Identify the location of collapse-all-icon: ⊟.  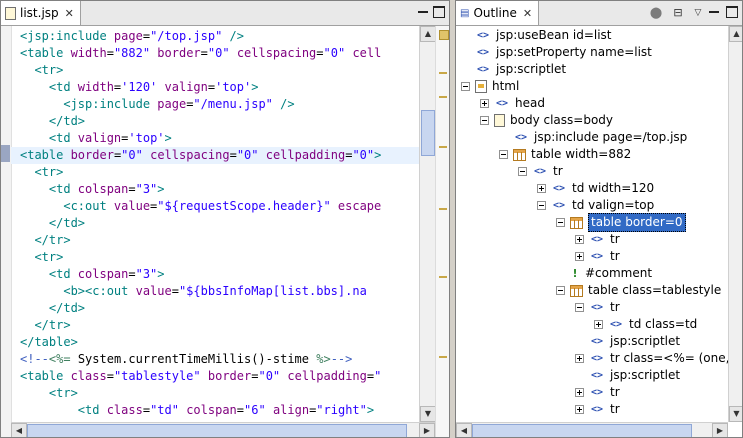
(678, 13).